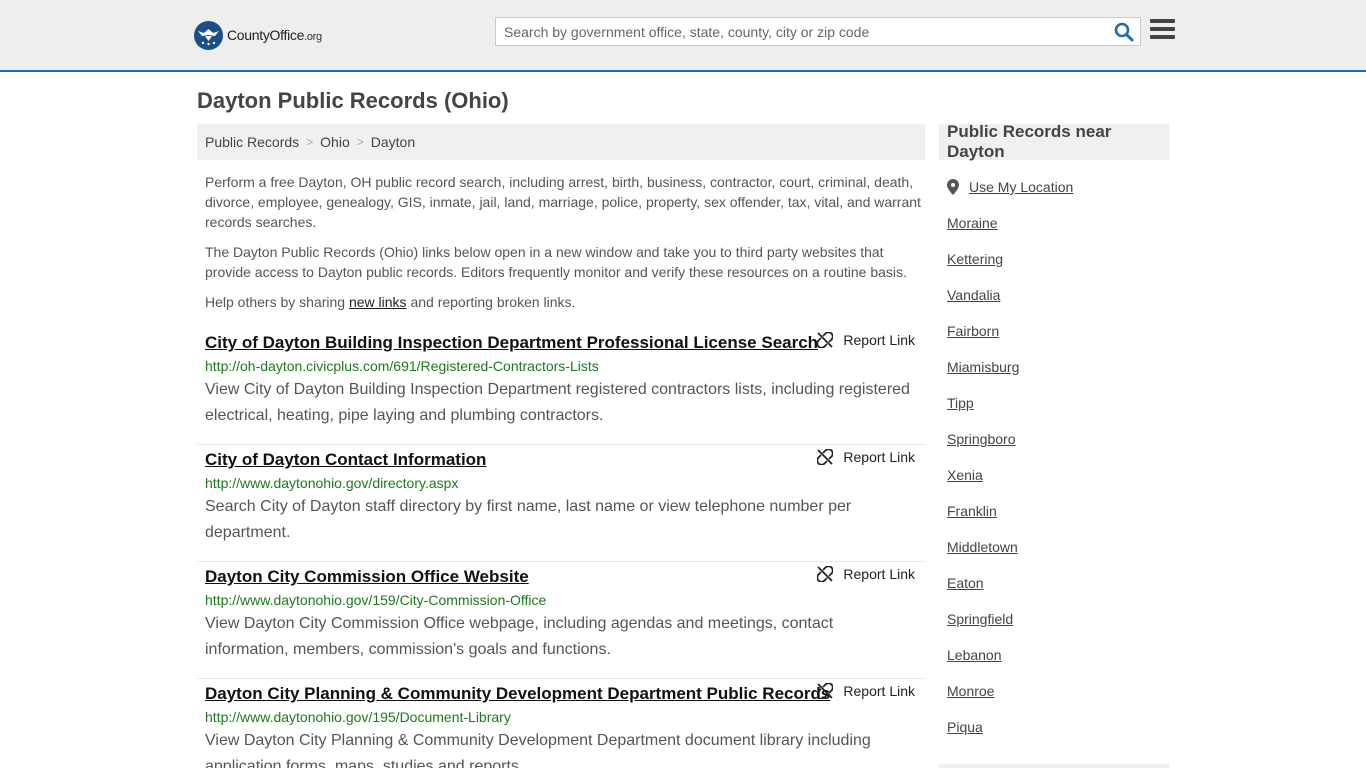 This screenshot has height=768, width=1366. Describe the element at coordinates (953, 187) in the screenshot. I see `map-pin-icon` at that location.